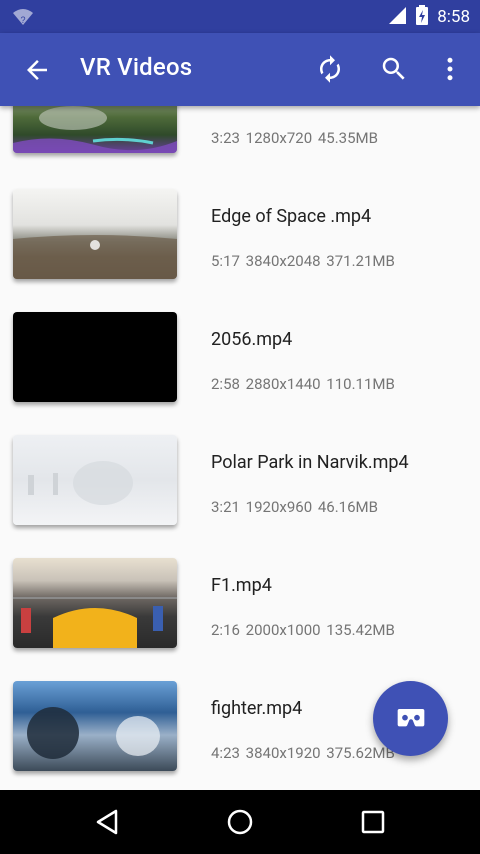 The image size is (480, 854). Describe the element at coordinates (422, 17) in the screenshot. I see `battery-icon` at that location.